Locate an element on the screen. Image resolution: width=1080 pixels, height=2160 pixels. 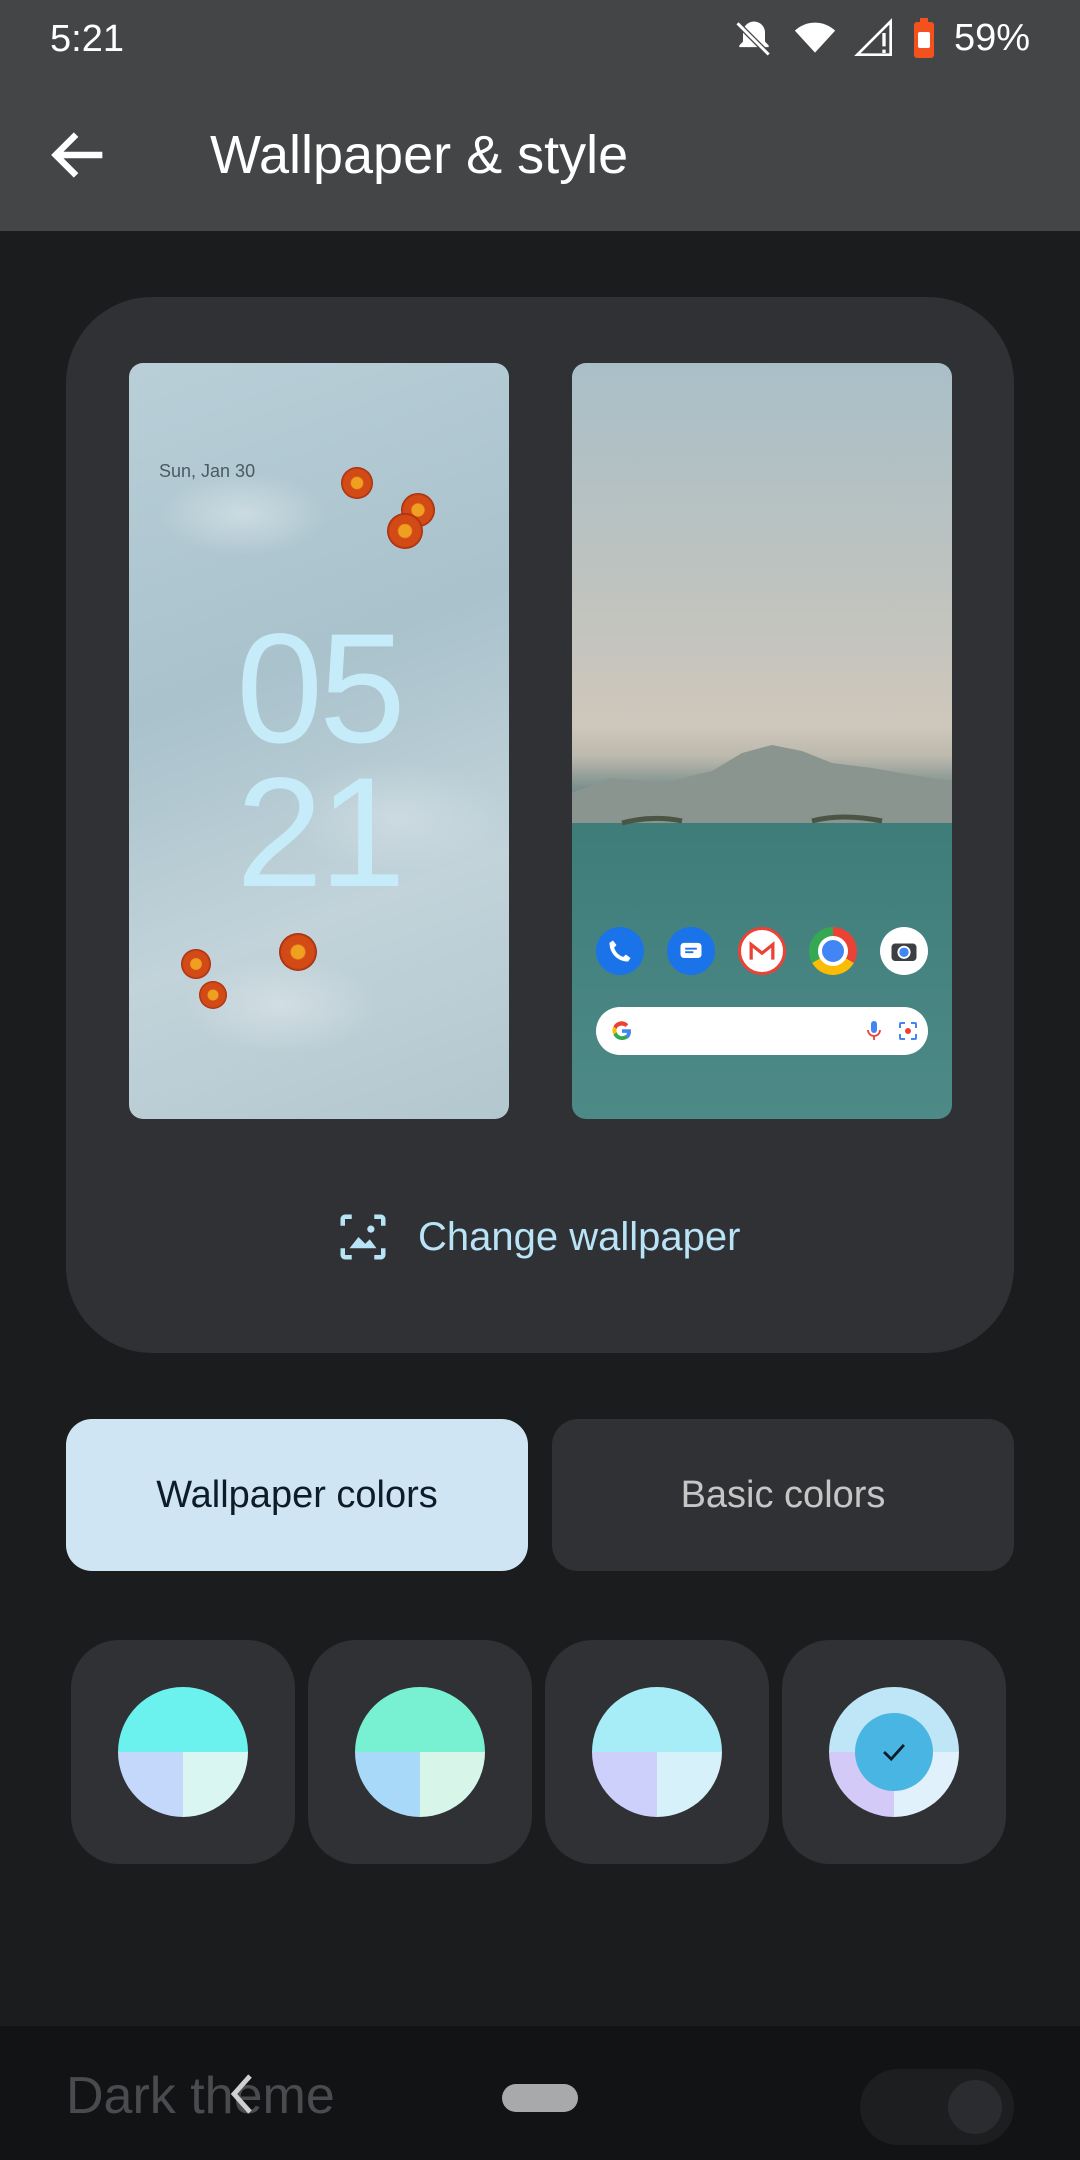
change-wallpaper-button: Change wallpaper is located at coordinates (538, 1237).